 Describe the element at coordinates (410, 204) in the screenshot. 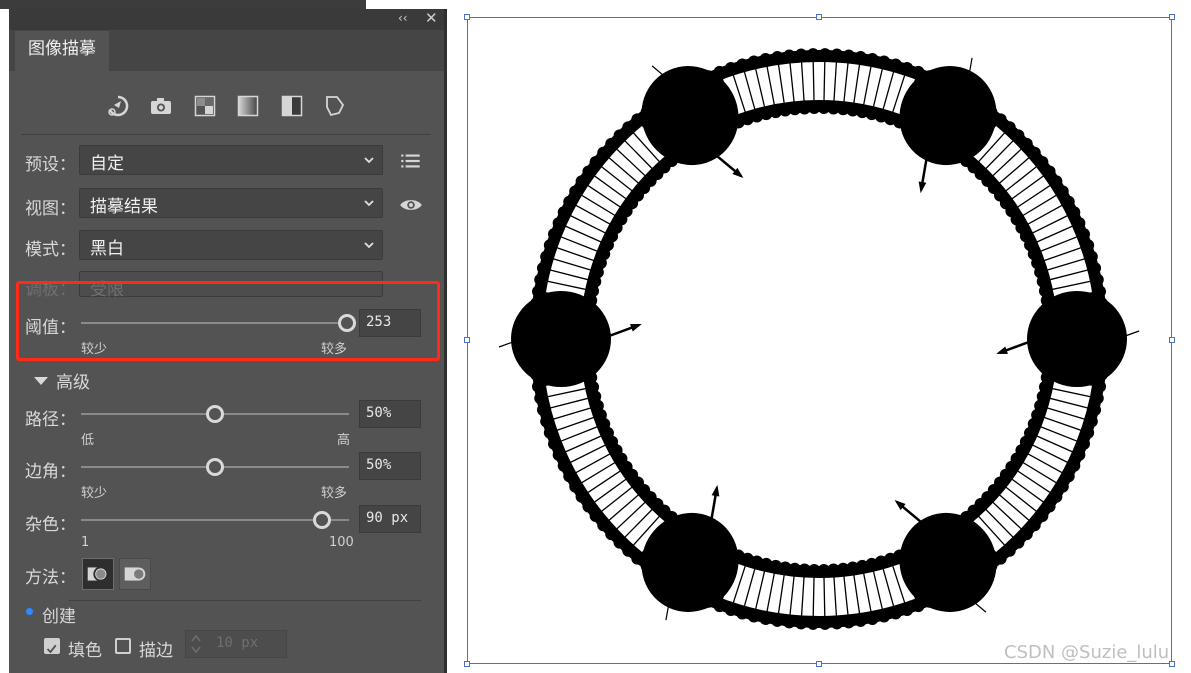

I see `eye-icon` at that location.